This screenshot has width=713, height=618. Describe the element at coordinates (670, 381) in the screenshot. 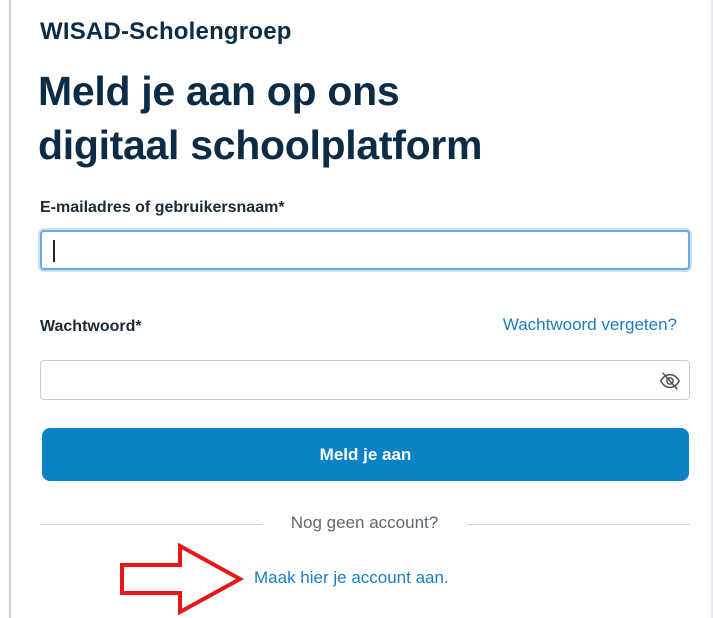

I see `eye-slash-icon` at that location.